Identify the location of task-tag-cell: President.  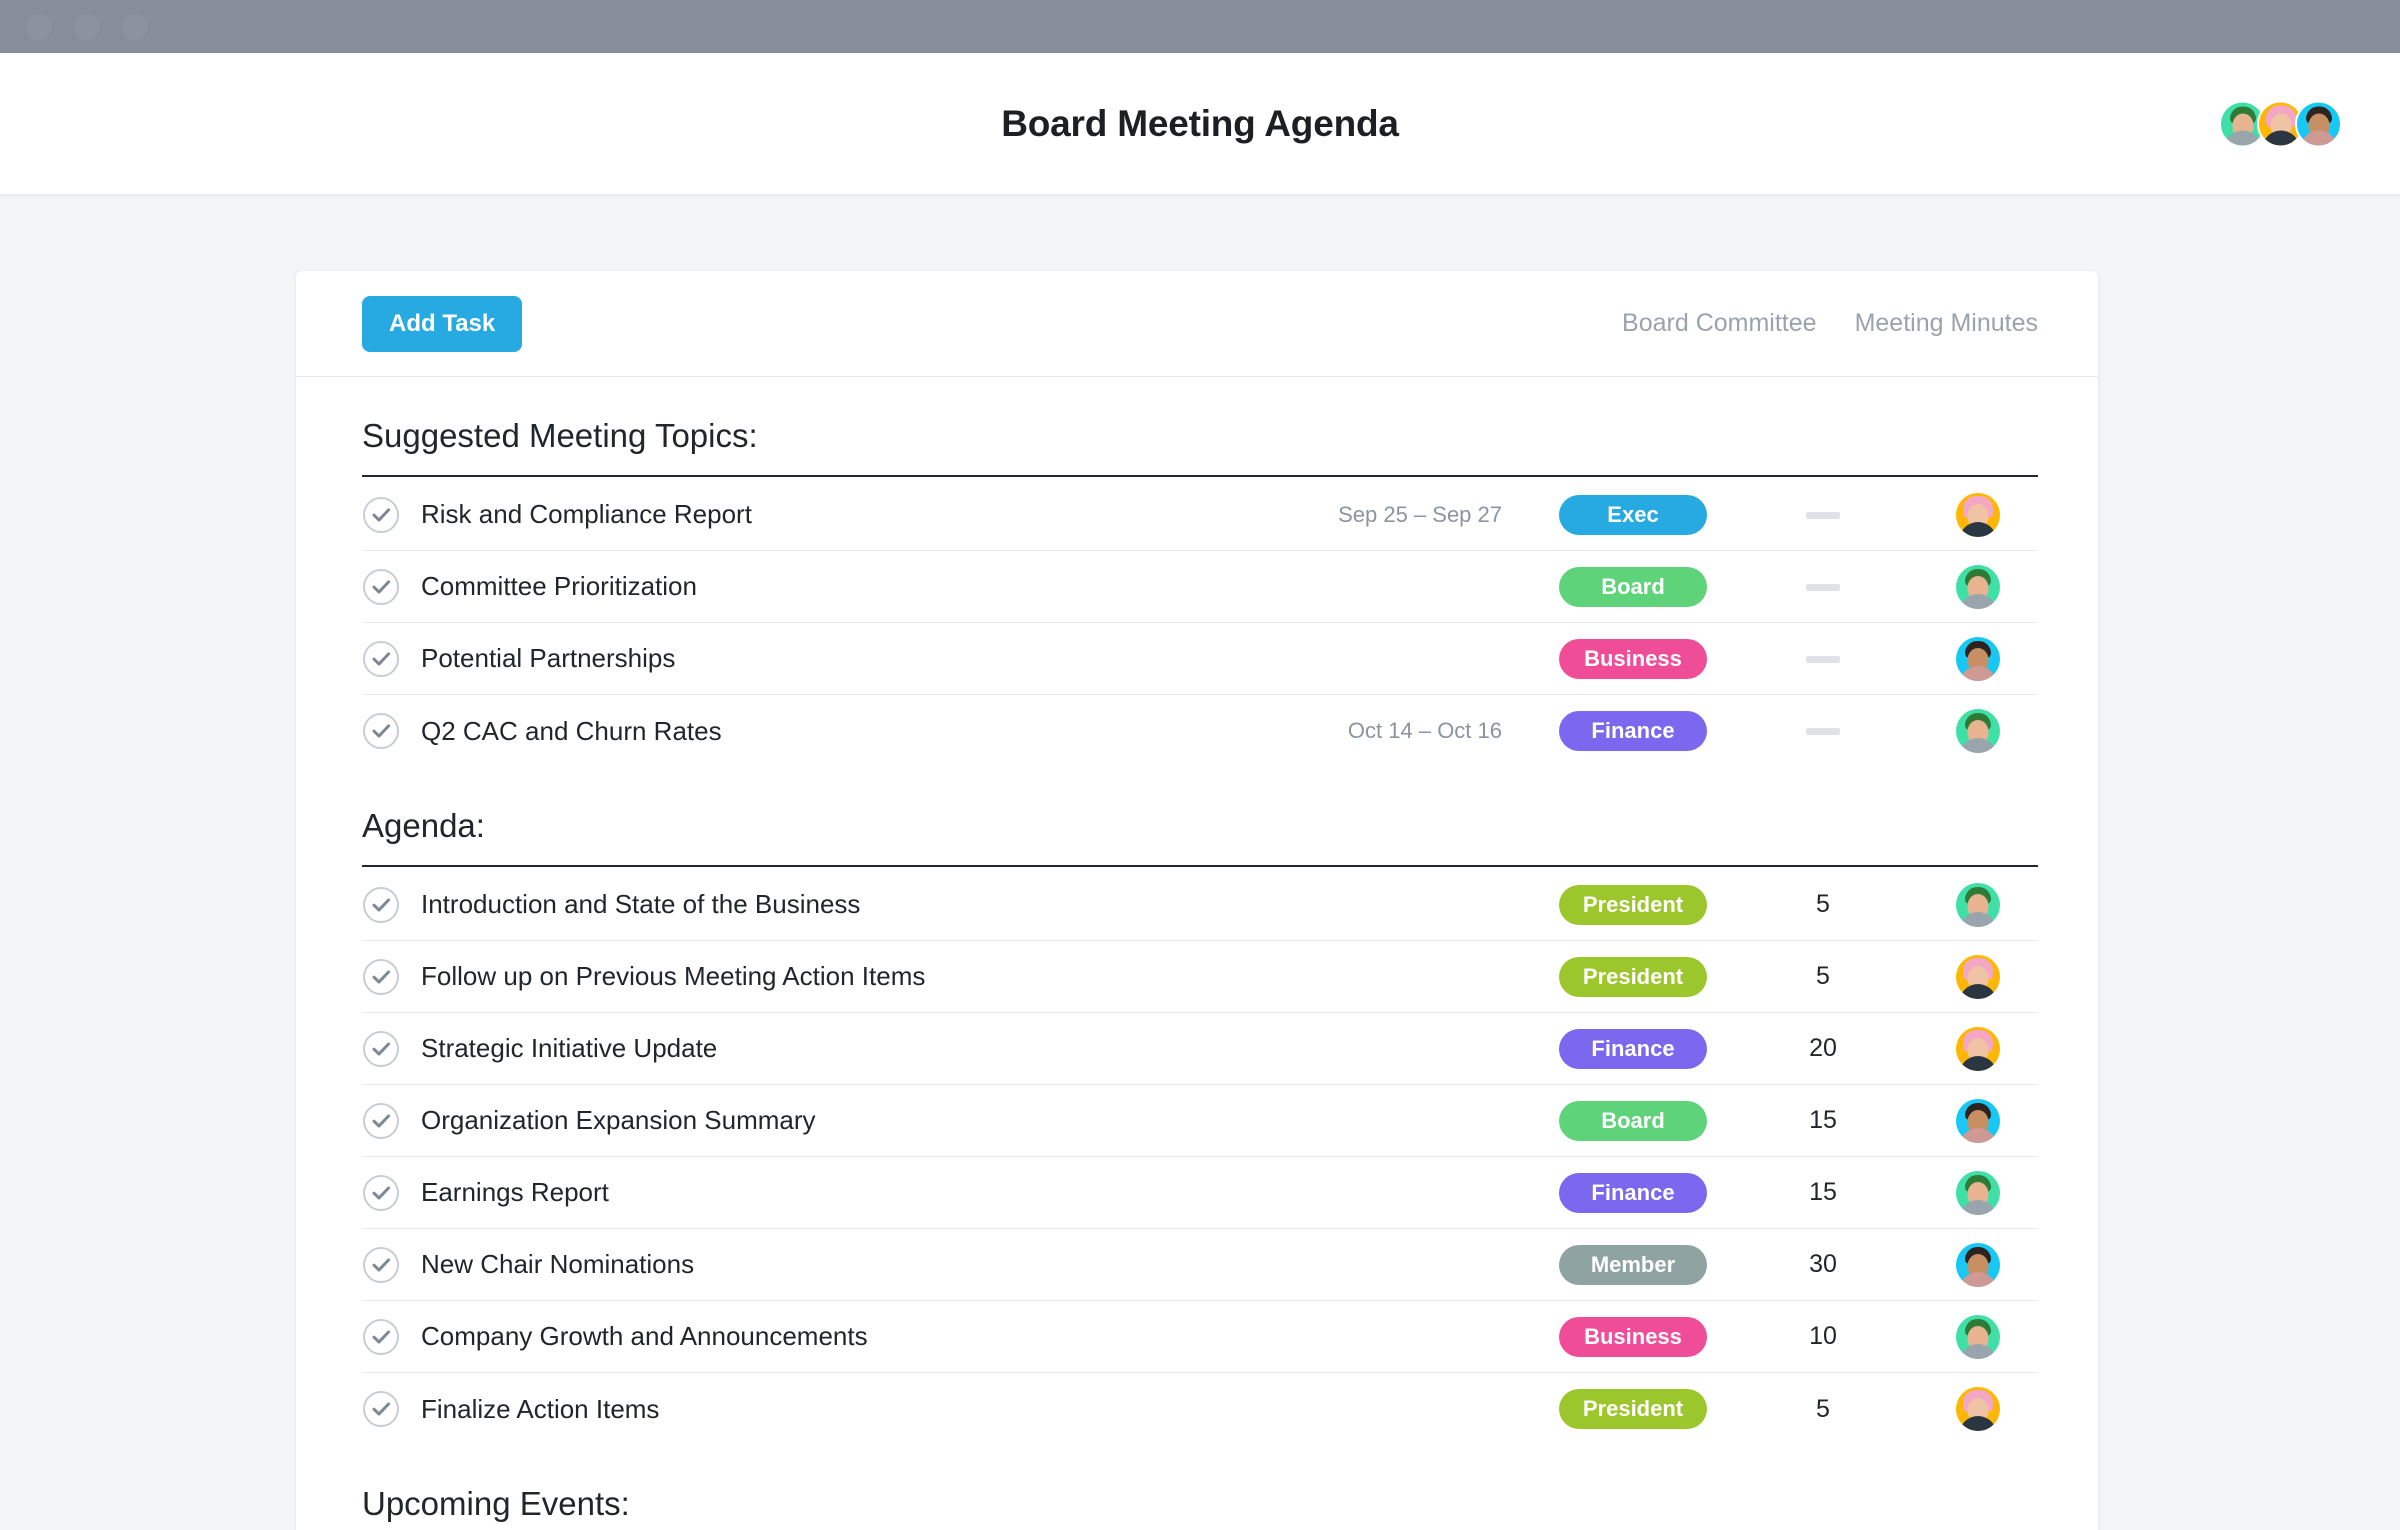
(1633, 1409).